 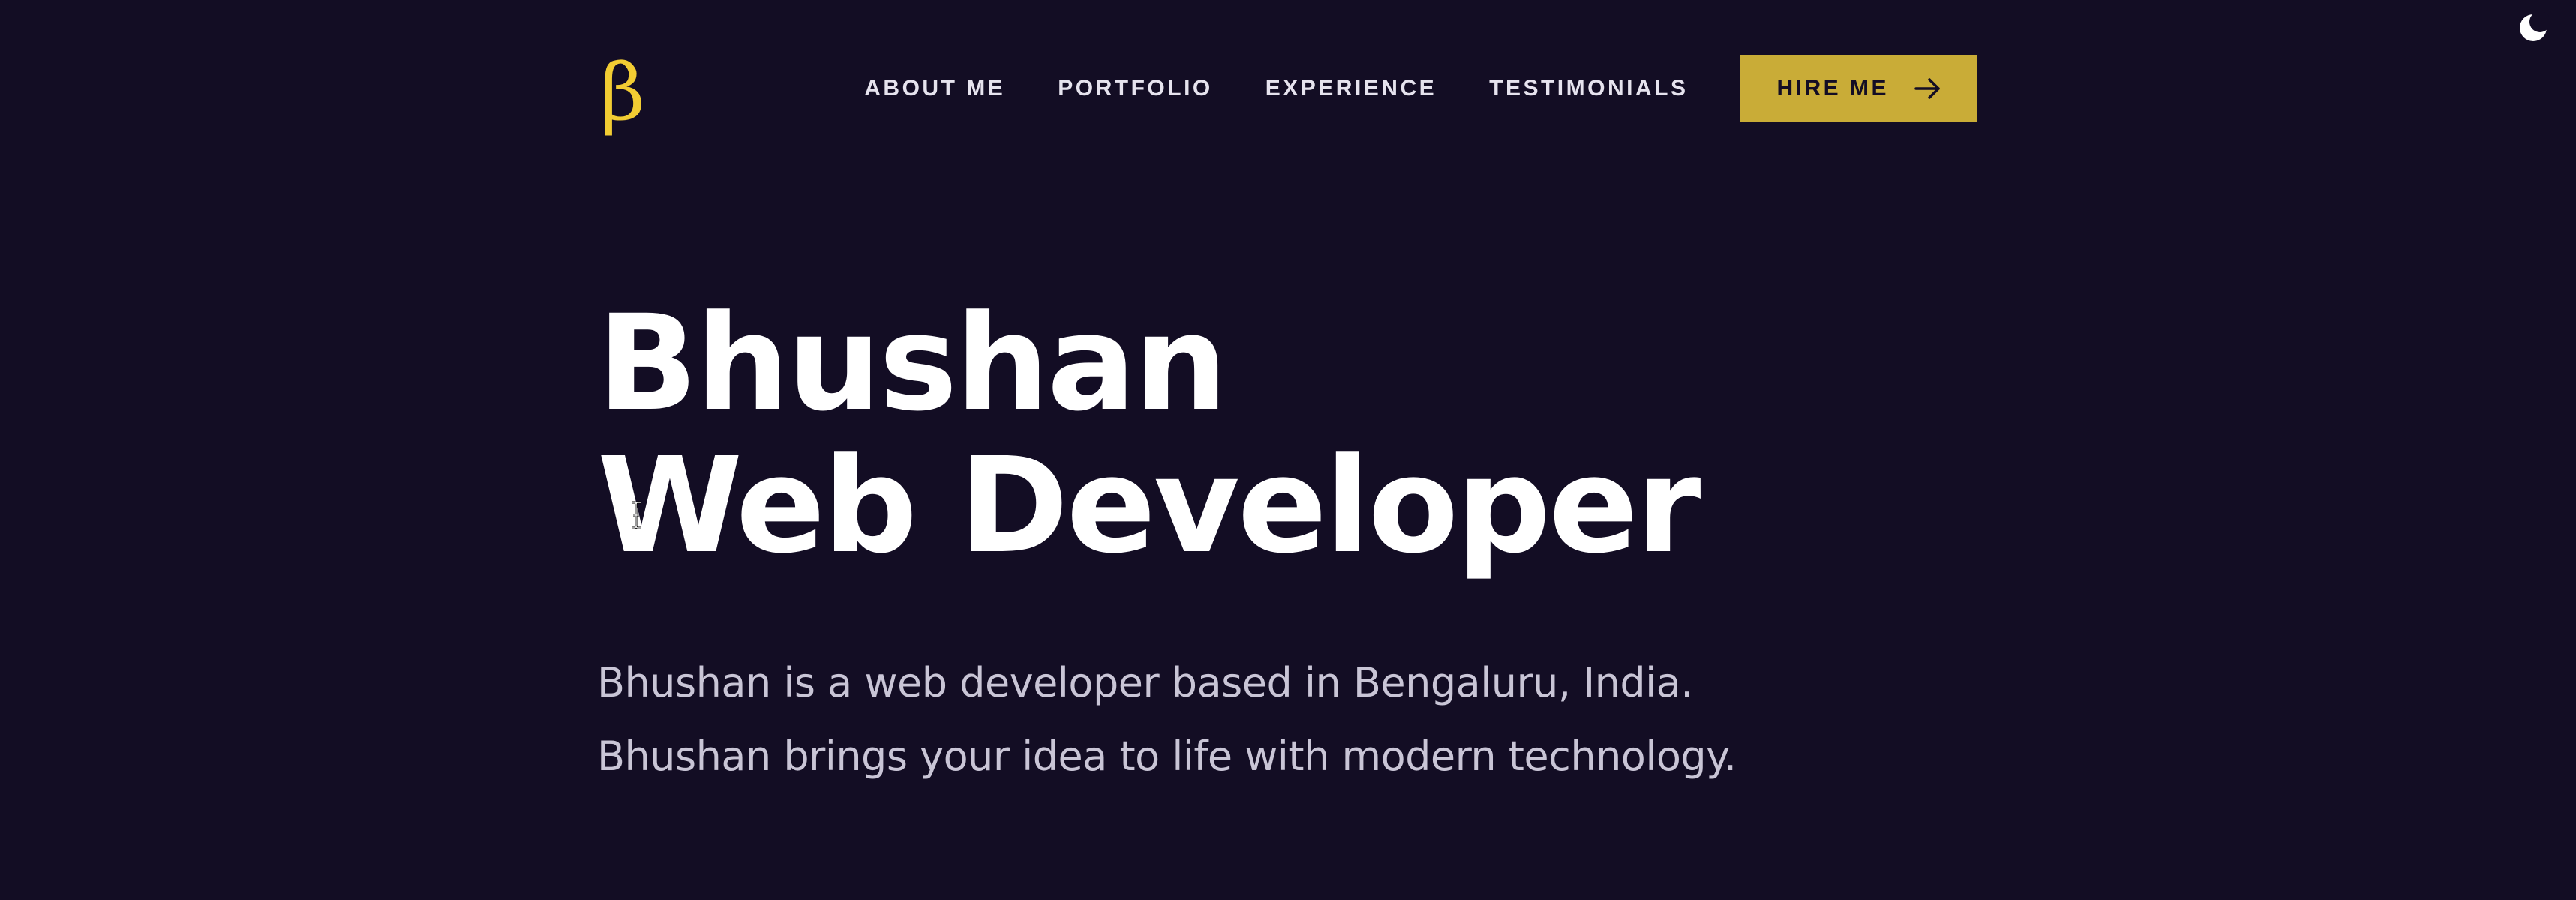 I want to click on nav-testimonials: TESTIMONIALS, so click(x=1588, y=88).